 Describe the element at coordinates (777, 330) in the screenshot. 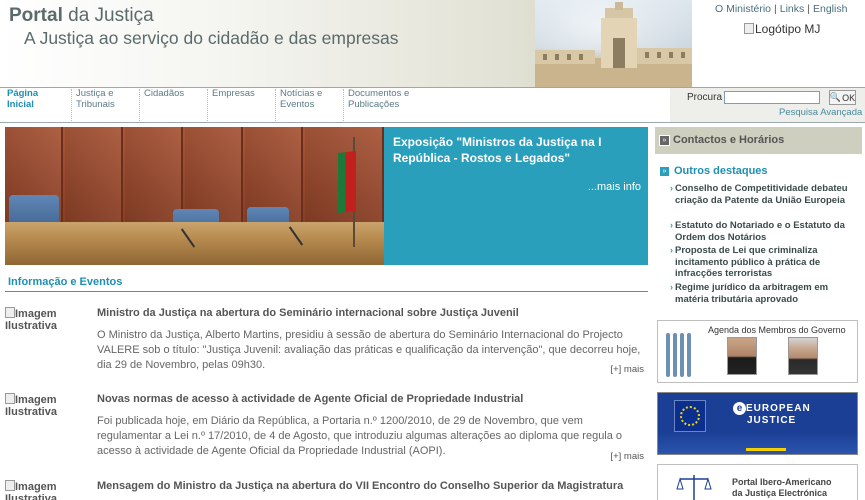

I see `agenda-label: Agenda dos Membros do Governo` at that location.